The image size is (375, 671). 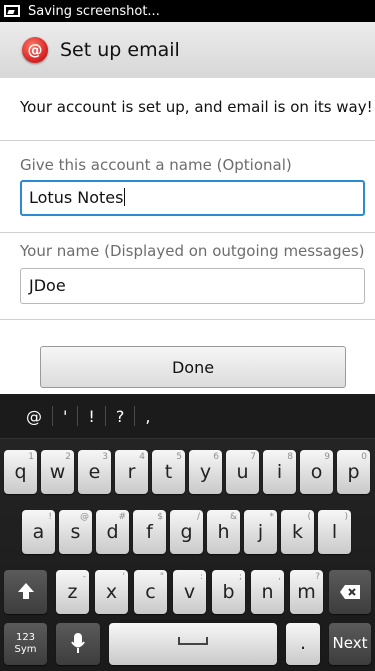 What do you see at coordinates (297, 532) in the screenshot?
I see `key-k: (k` at bounding box center [297, 532].